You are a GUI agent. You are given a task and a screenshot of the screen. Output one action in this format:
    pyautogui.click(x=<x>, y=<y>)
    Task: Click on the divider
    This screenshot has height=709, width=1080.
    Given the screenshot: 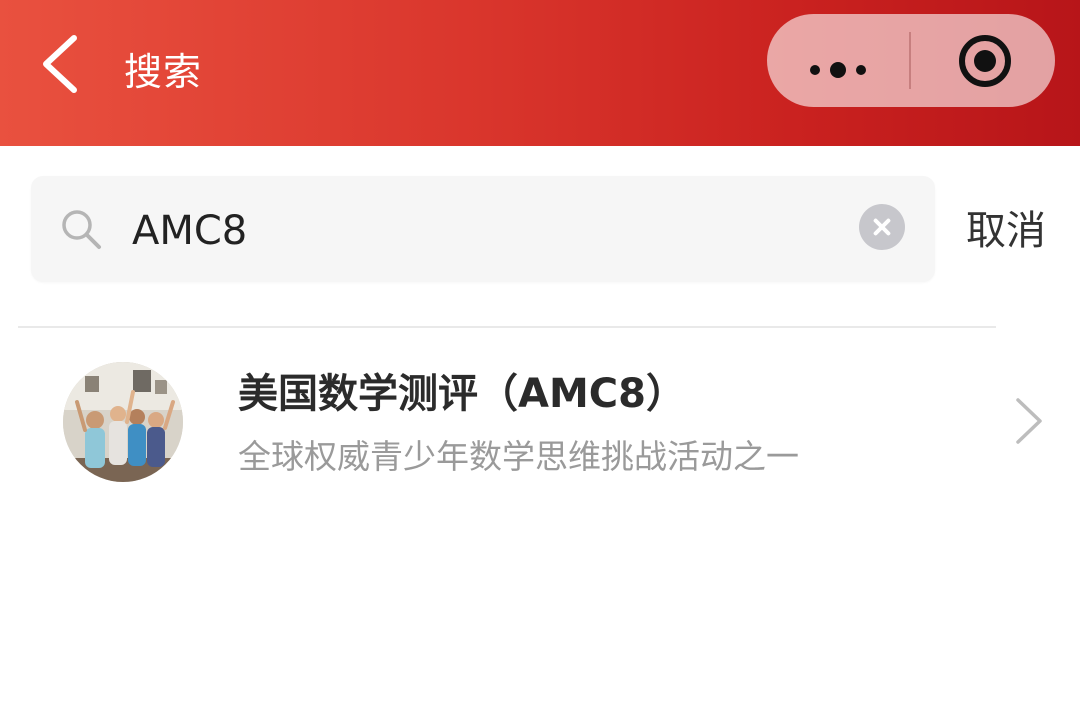 What is the action you would take?
    pyautogui.click(x=507, y=327)
    